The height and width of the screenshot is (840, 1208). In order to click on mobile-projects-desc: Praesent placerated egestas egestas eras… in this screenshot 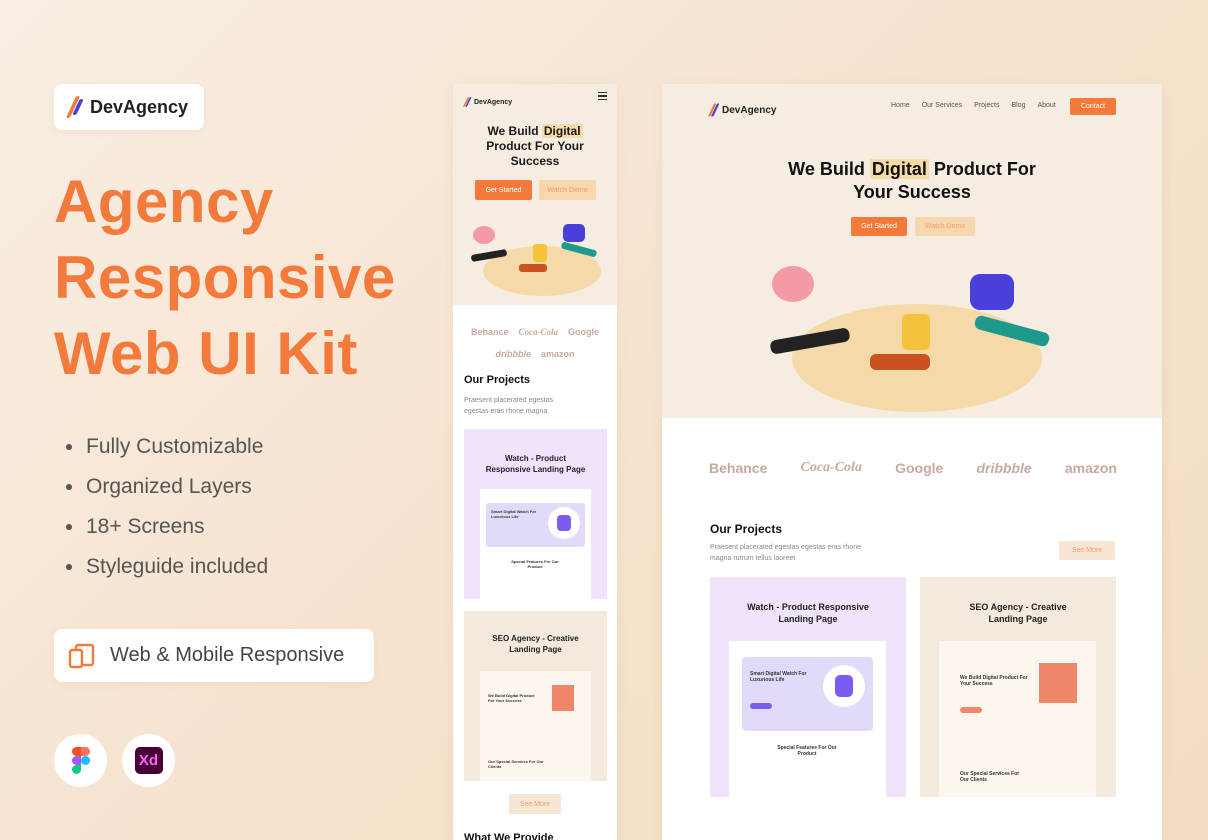, I will do `click(509, 406)`.